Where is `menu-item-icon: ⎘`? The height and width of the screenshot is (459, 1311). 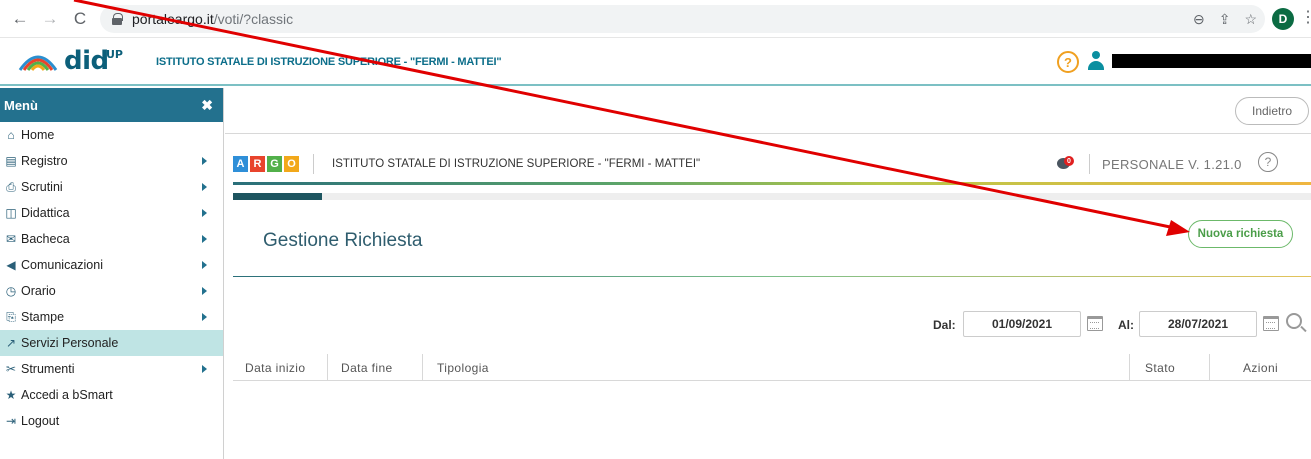 menu-item-icon: ⎘ is located at coordinates (11, 316).